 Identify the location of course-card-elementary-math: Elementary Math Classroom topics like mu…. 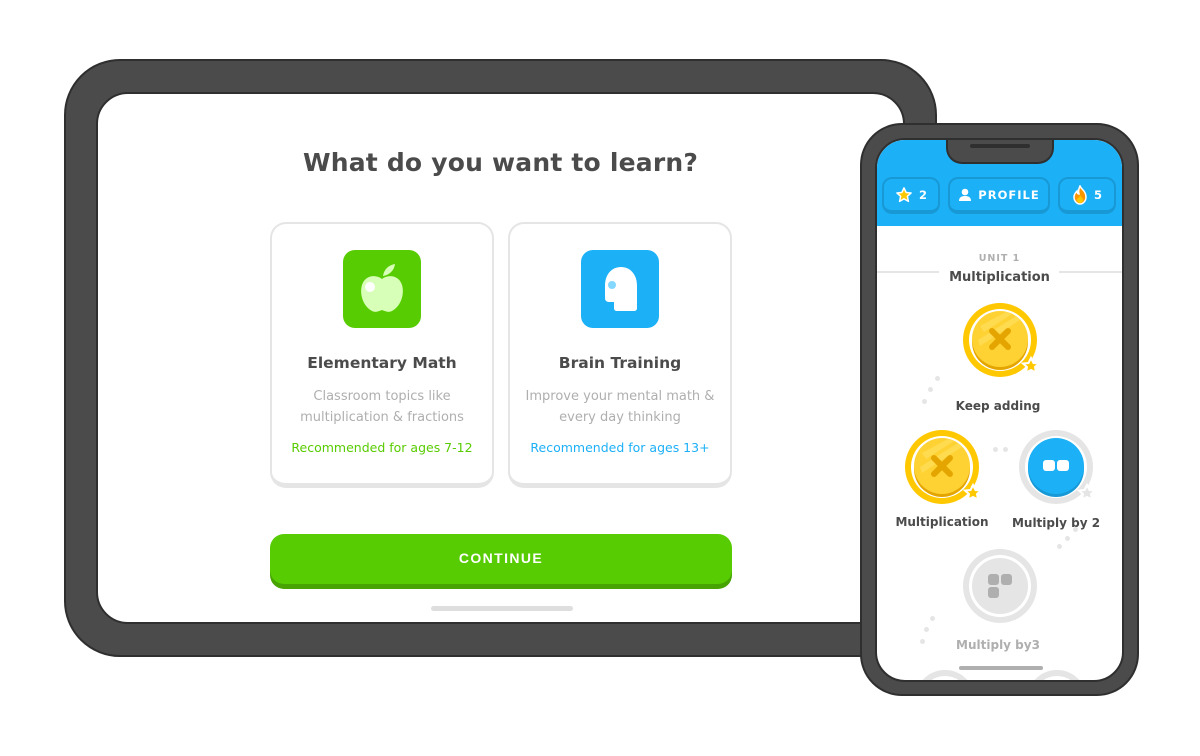
(382, 355).